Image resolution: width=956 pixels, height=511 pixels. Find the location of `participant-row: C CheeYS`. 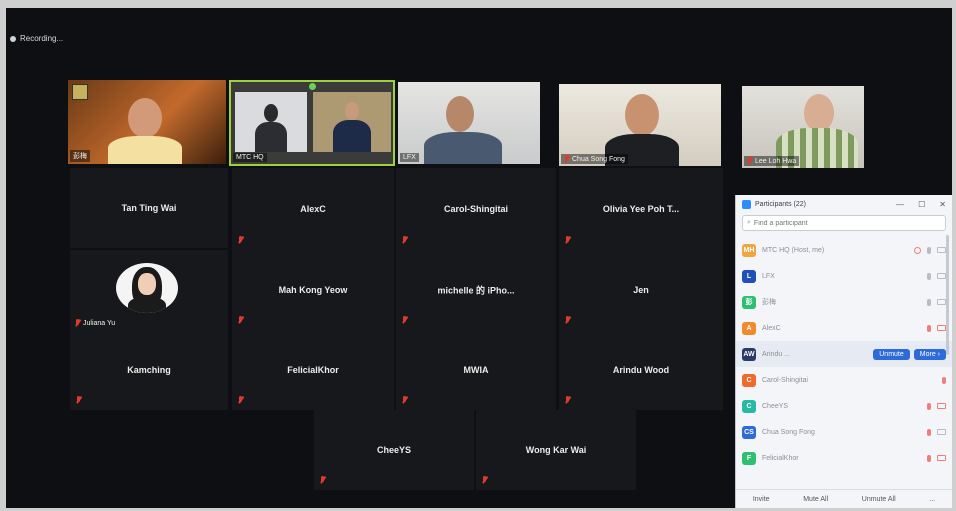

participant-row: C CheeYS is located at coordinates (844, 406).